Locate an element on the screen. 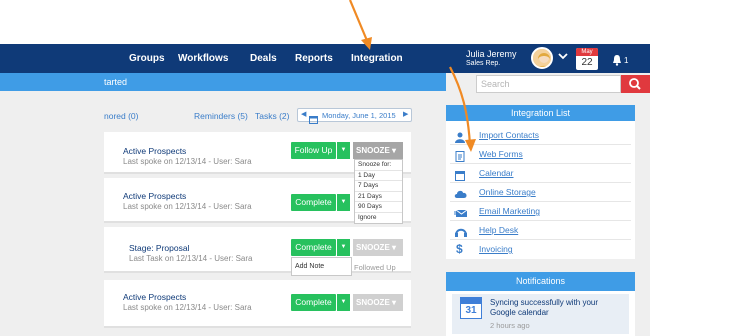 The height and width of the screenshot is (336, 742). getting-started-label: tarted is located at coordinates (116, 82).